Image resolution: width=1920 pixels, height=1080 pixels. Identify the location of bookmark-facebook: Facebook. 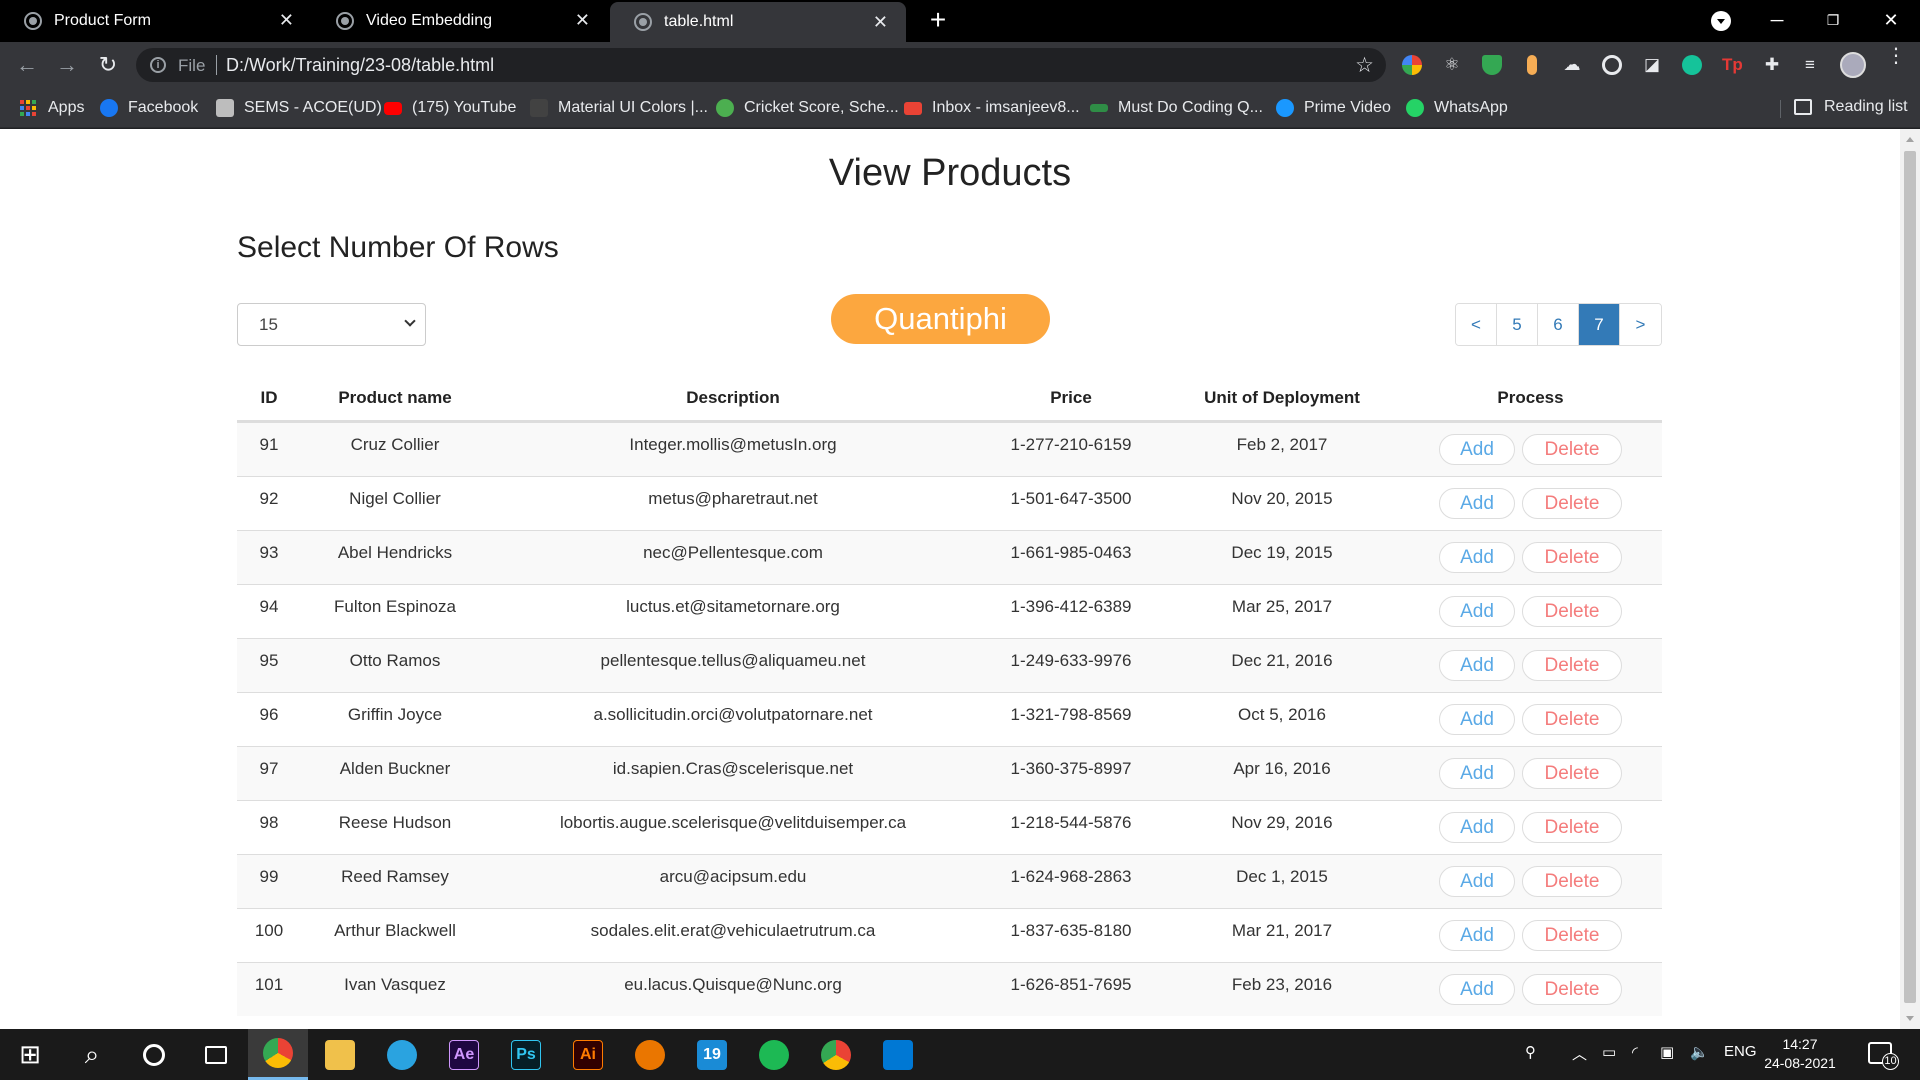
(149, 108).